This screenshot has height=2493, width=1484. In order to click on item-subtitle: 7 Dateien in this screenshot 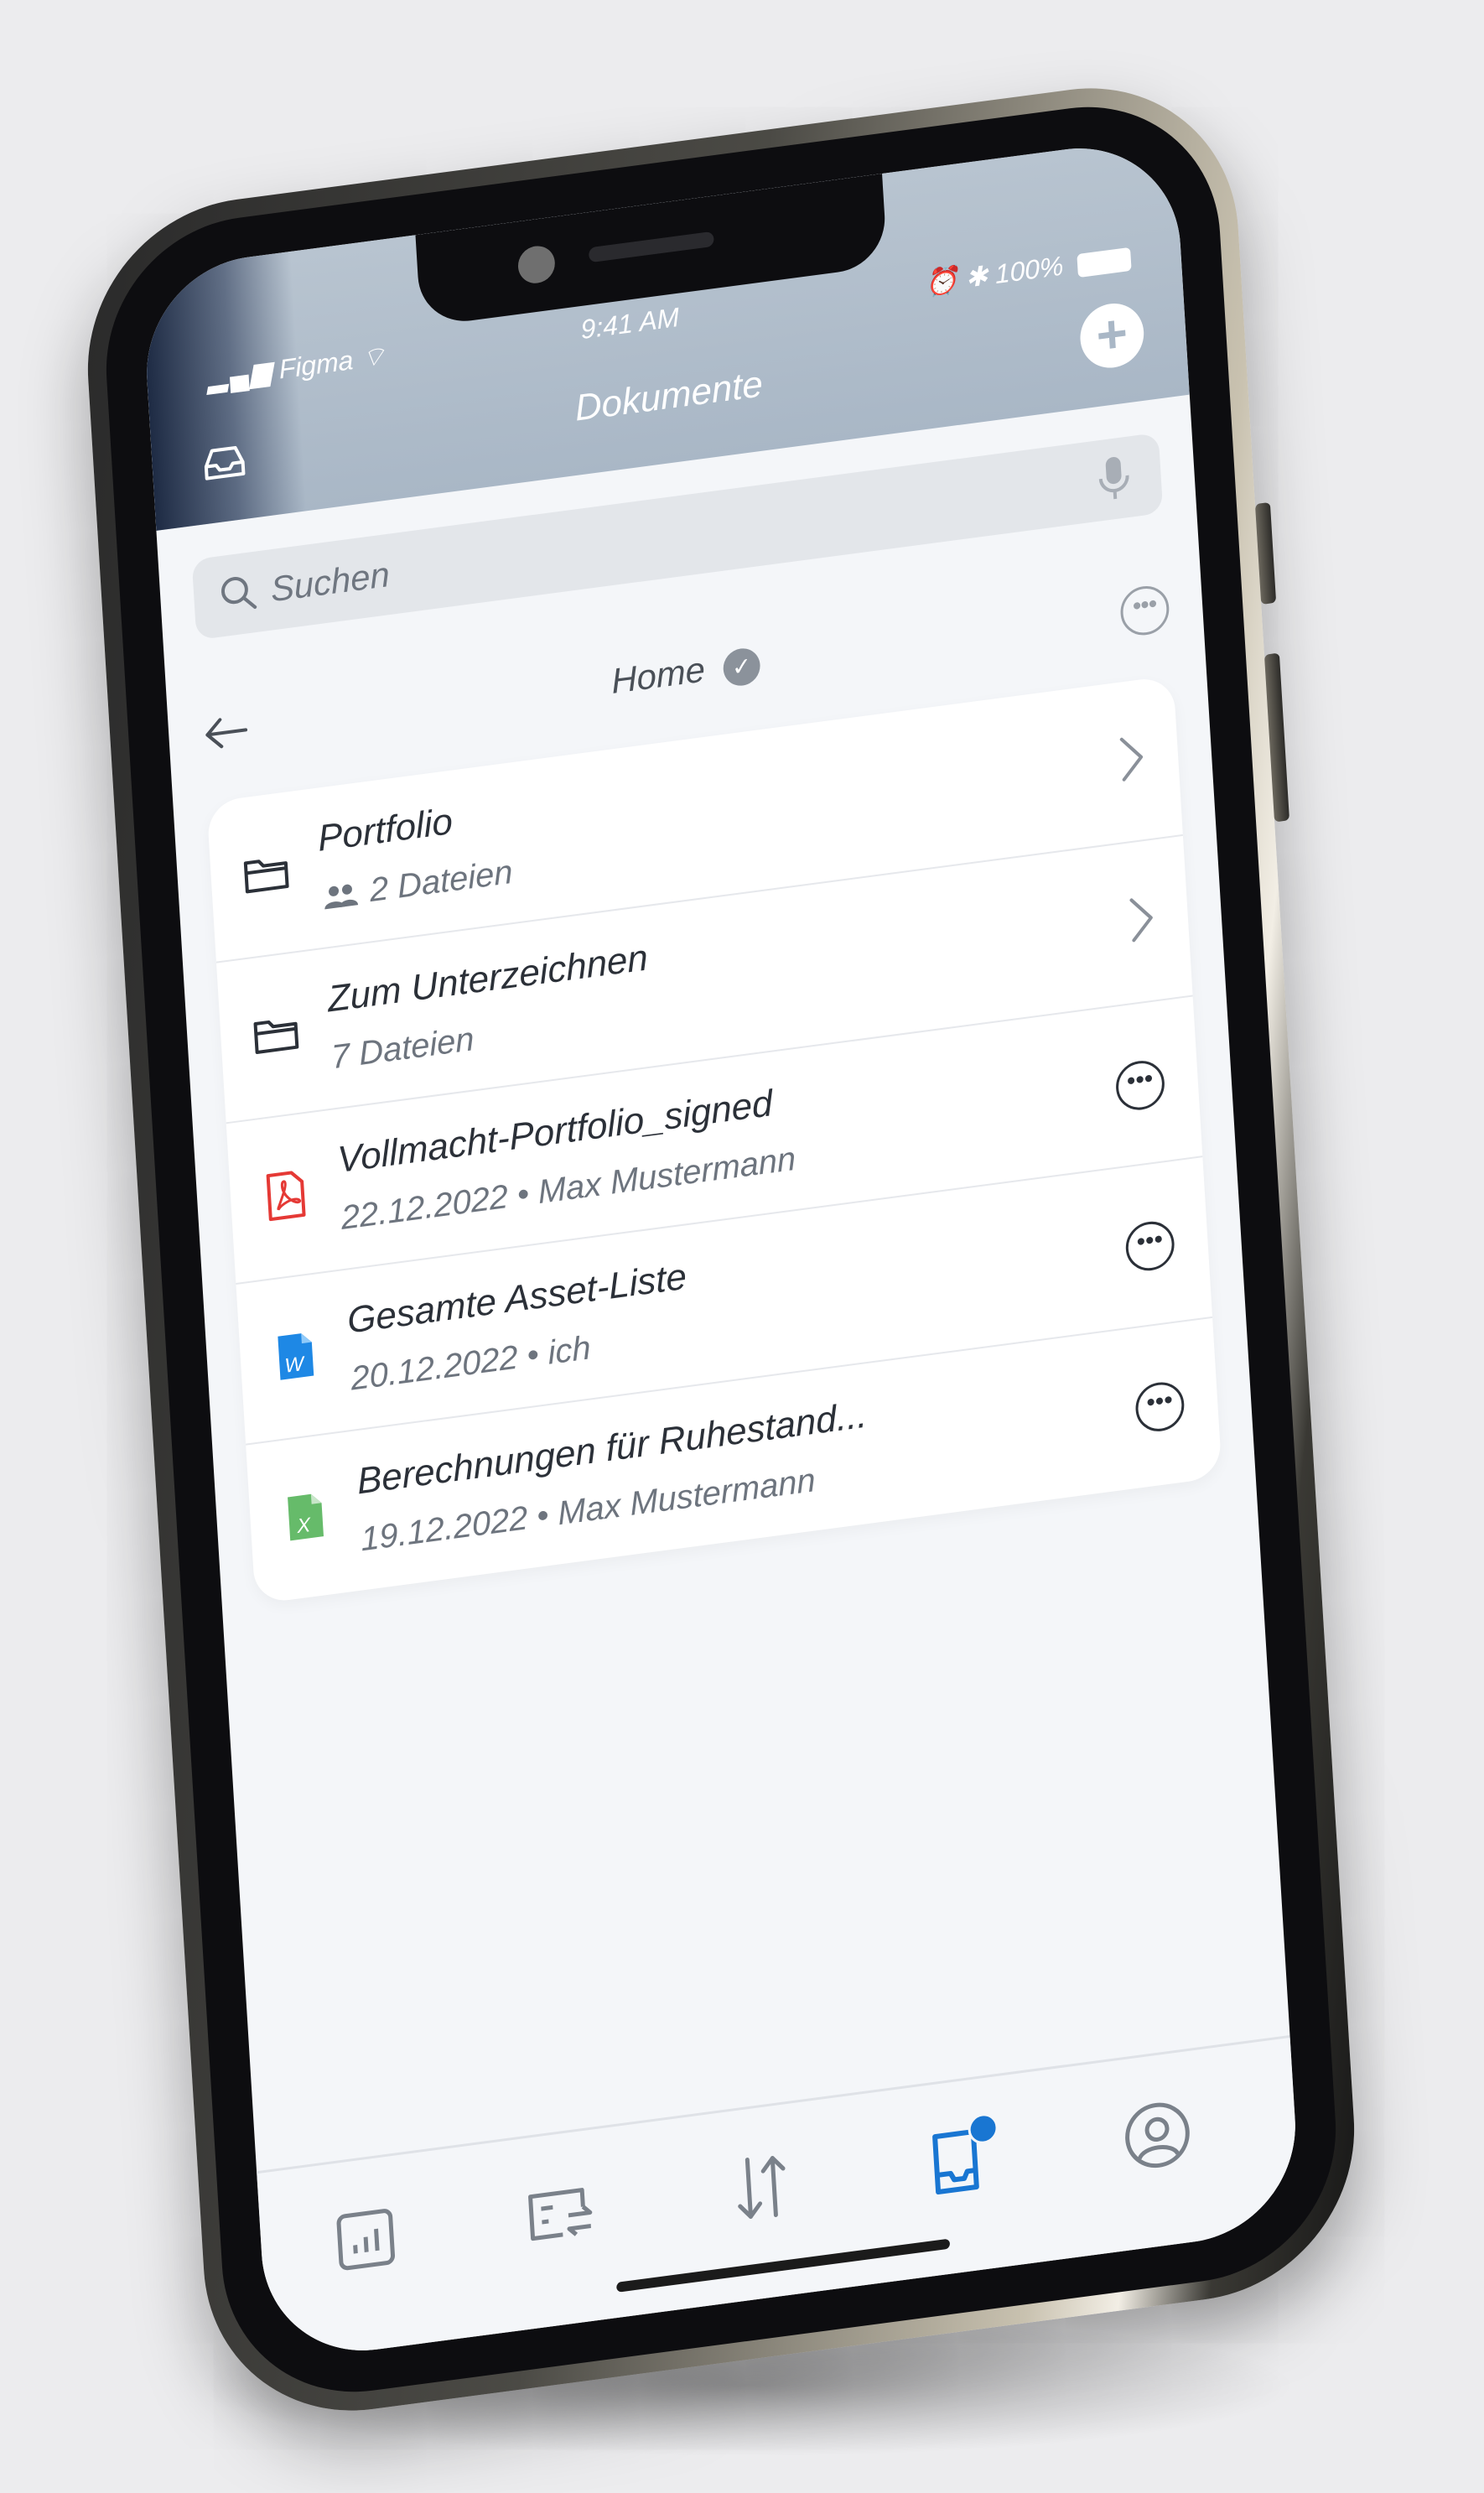, I will do `click(402, 1049)`.